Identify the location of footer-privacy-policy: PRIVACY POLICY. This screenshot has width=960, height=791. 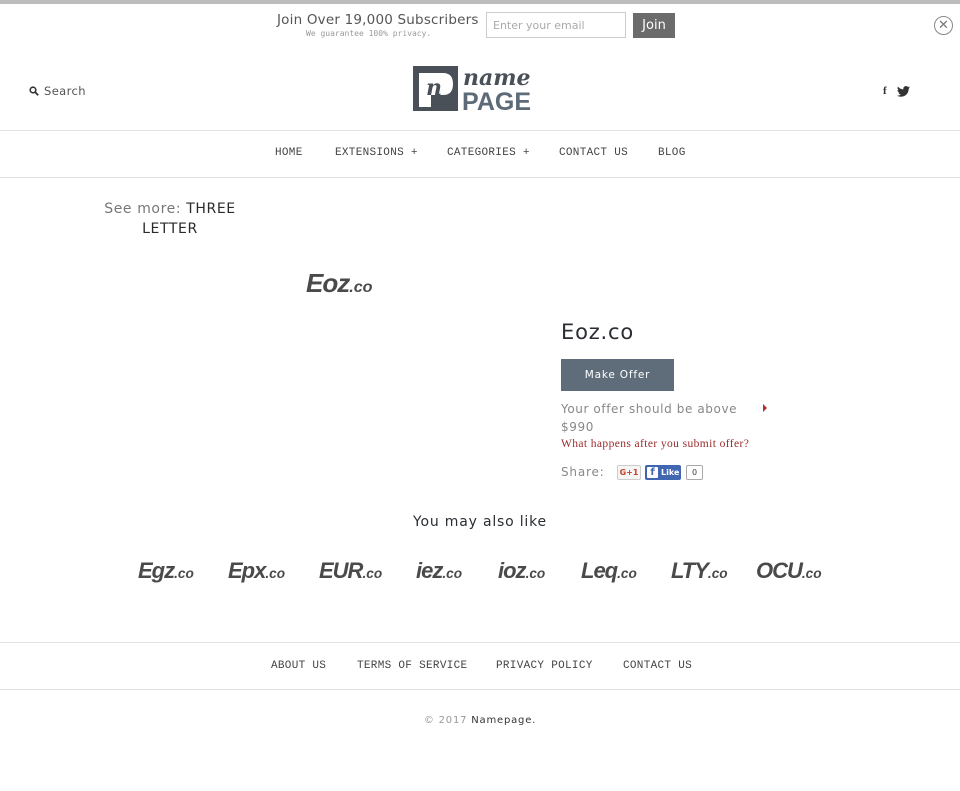
(544, 666).